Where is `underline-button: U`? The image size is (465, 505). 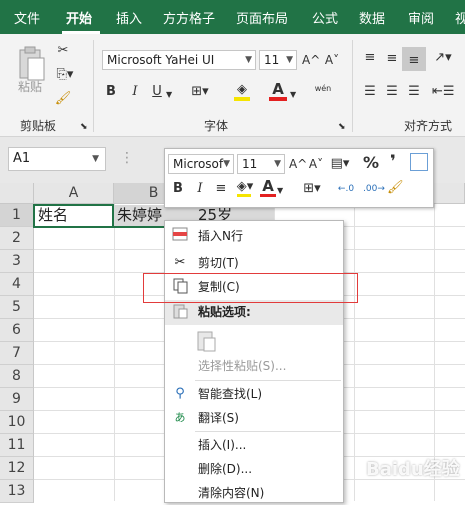
underline-button: U is located at coordinates (157, 92).